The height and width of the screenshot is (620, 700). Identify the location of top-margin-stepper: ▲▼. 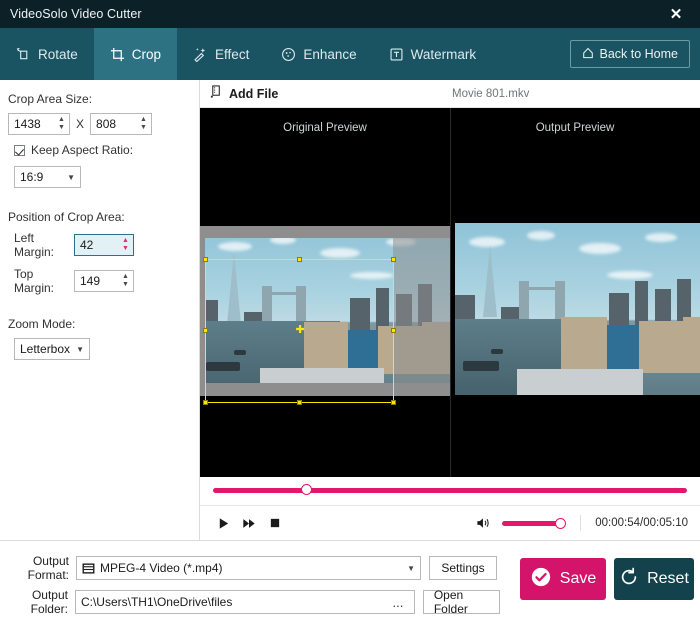
(104, 281).